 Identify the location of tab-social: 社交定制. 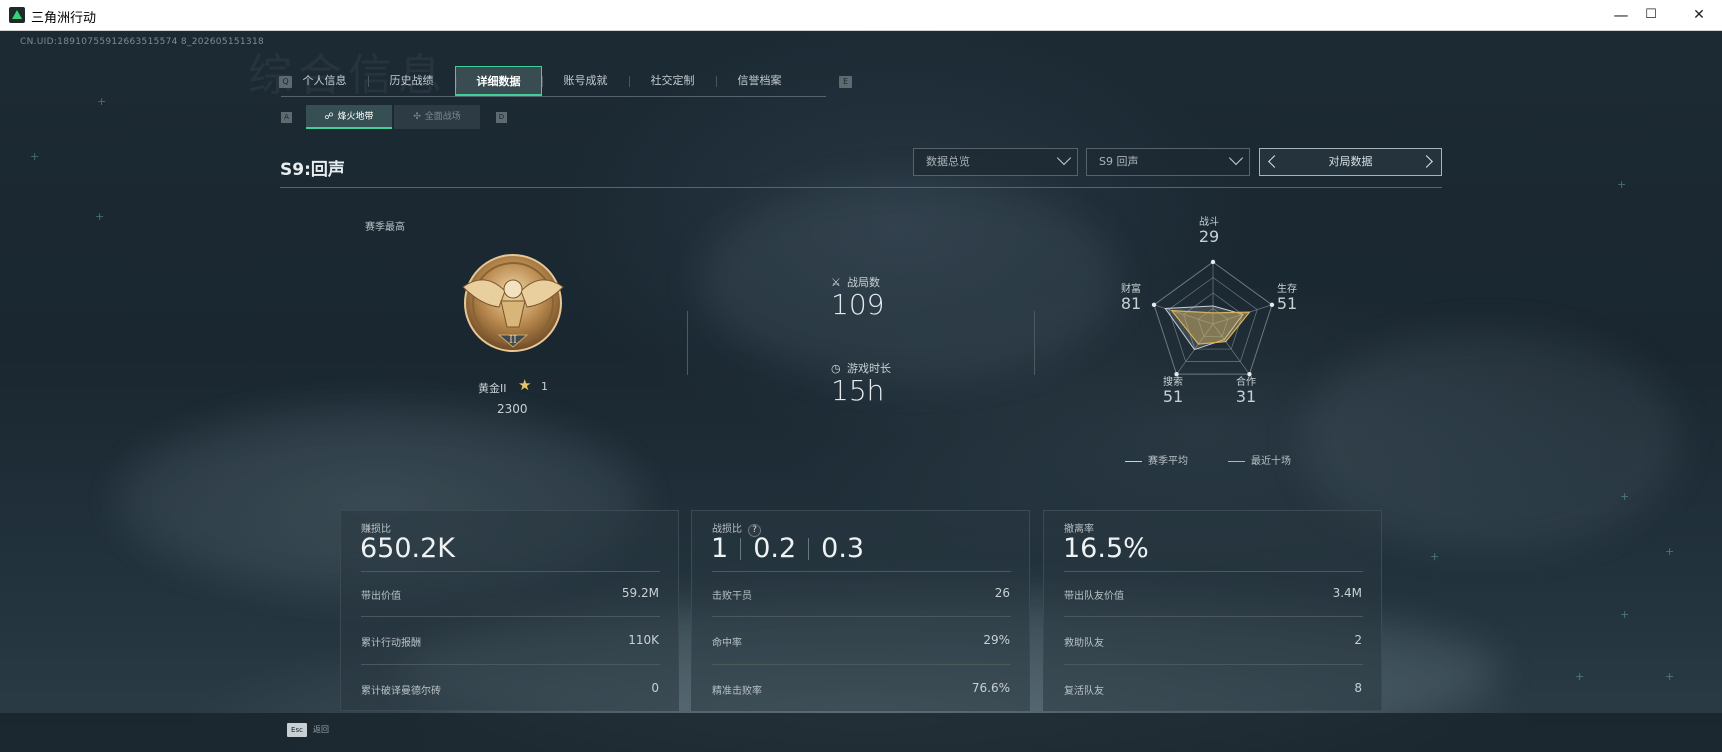
(672, 81).